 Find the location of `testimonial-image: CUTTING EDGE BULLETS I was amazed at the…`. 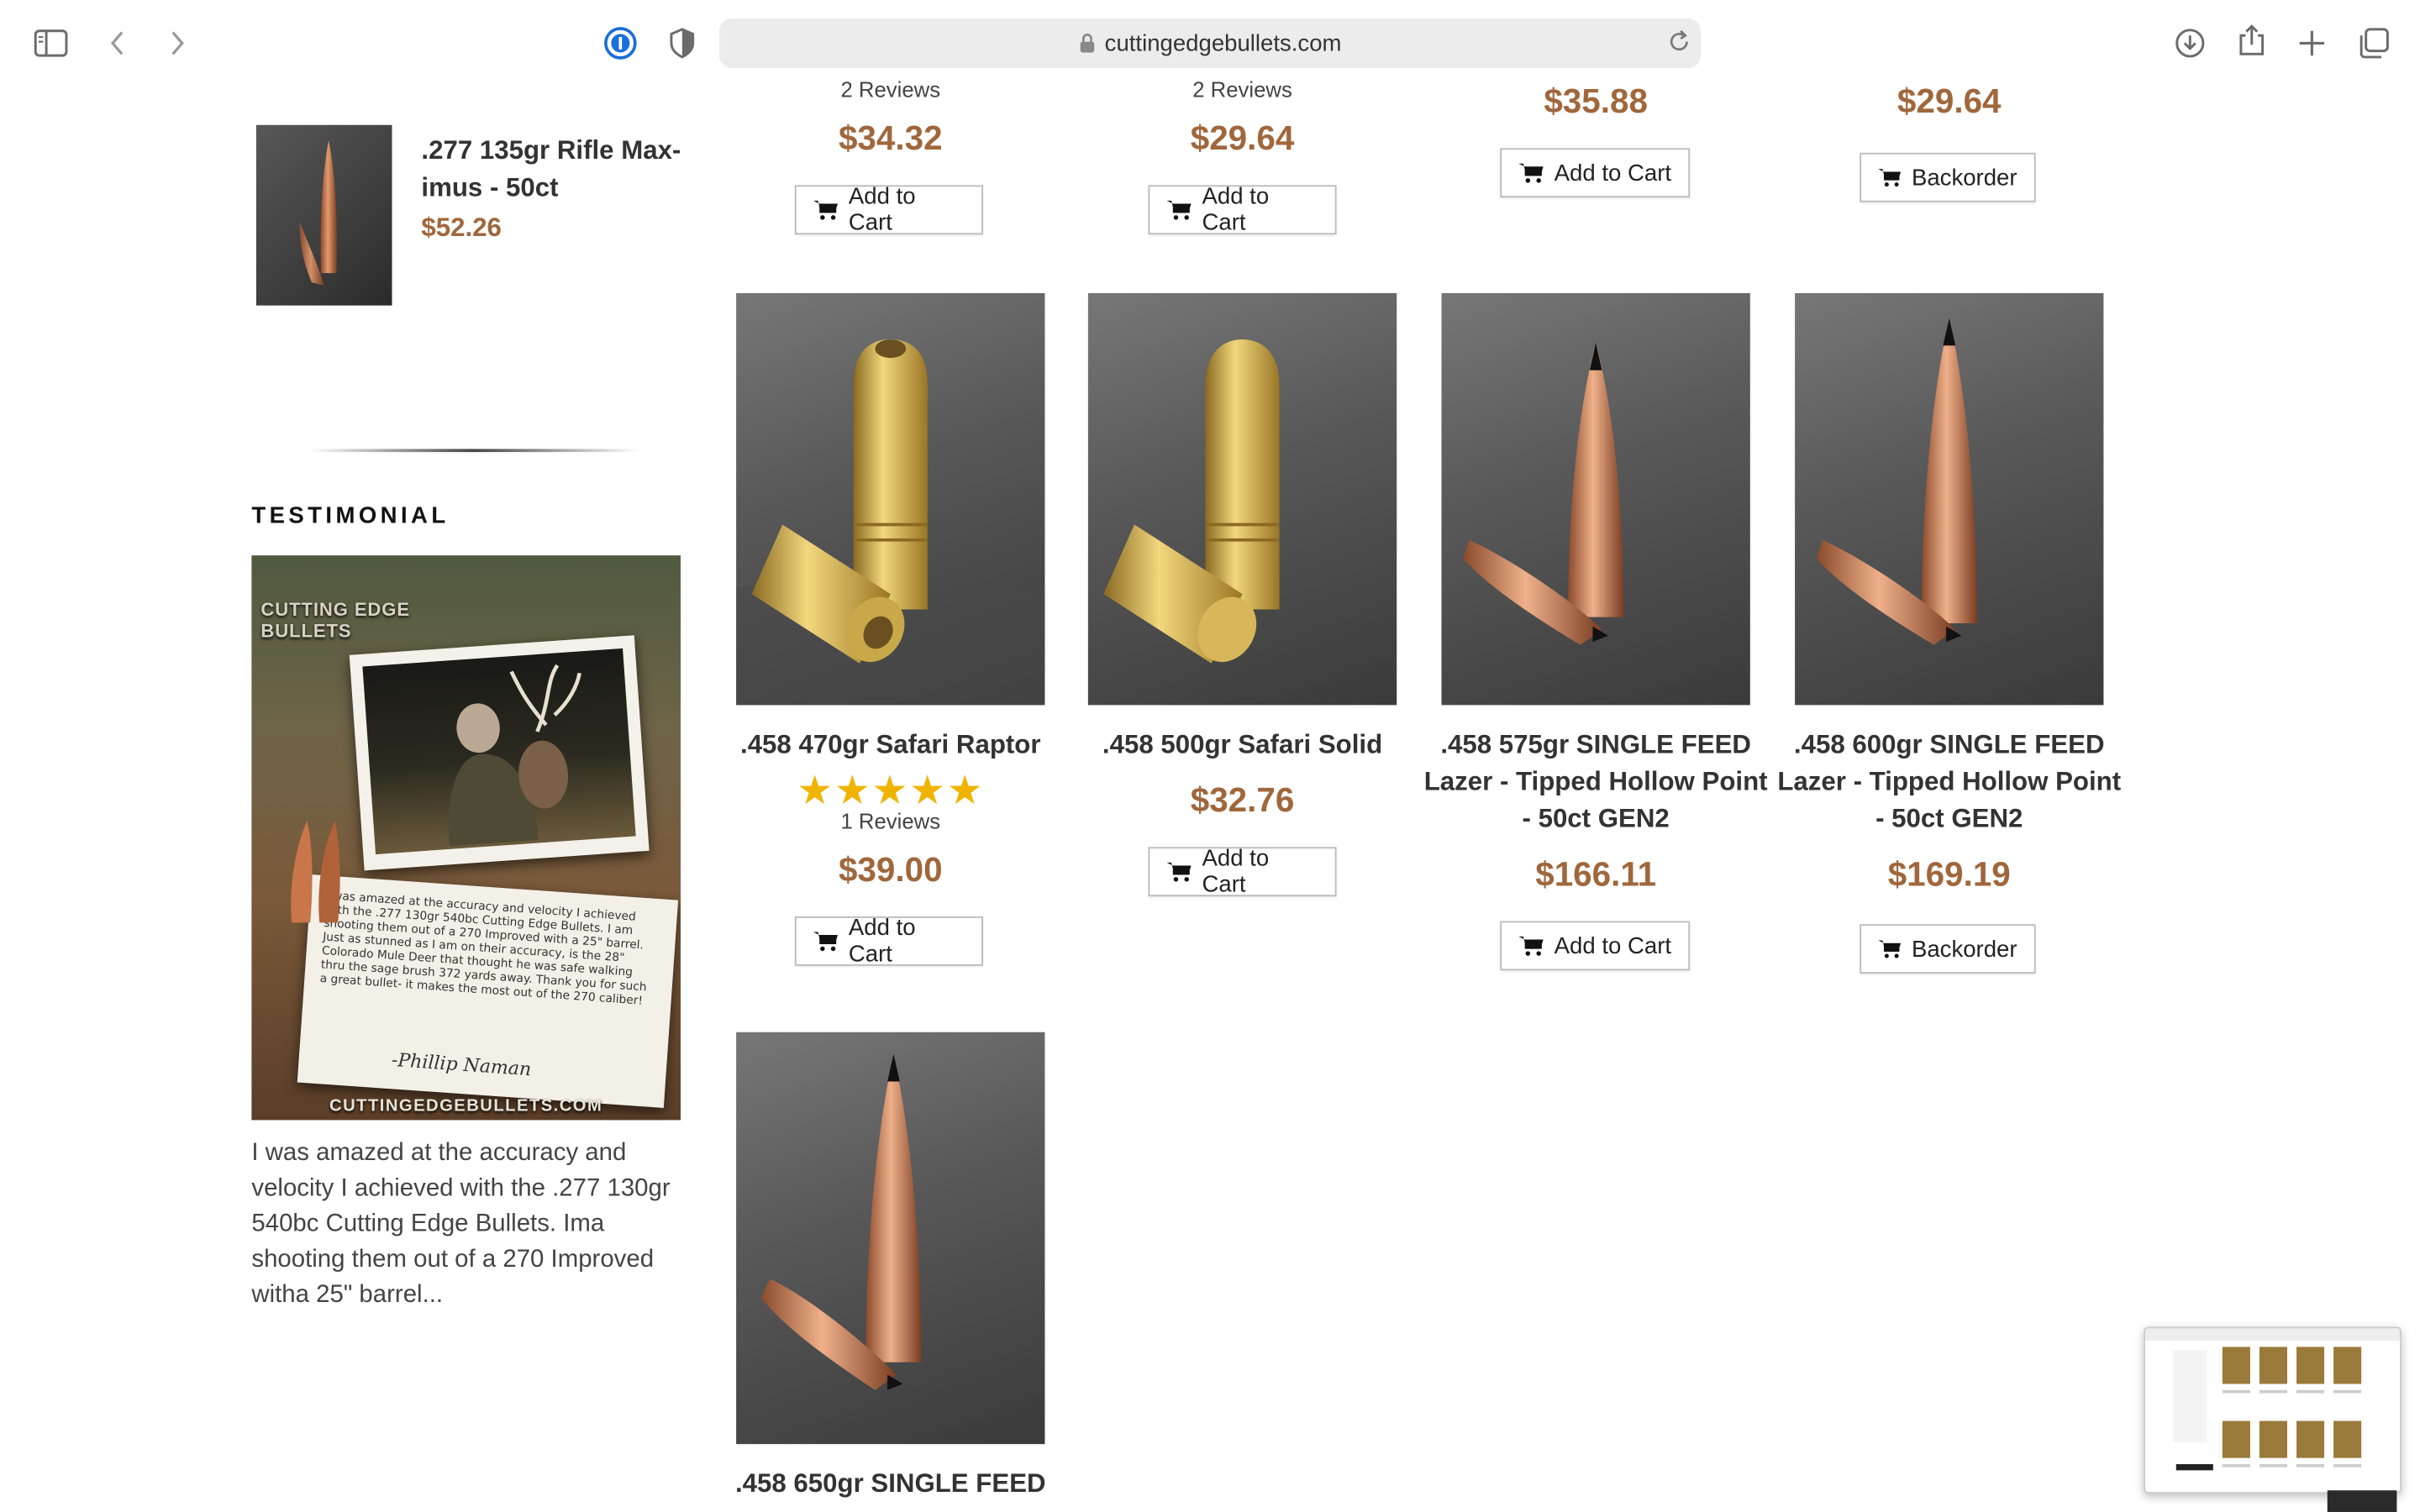

testimonial-image: CUTTING EDGE BULLETS I was amazed at the… is located at coordinates (466, 838).